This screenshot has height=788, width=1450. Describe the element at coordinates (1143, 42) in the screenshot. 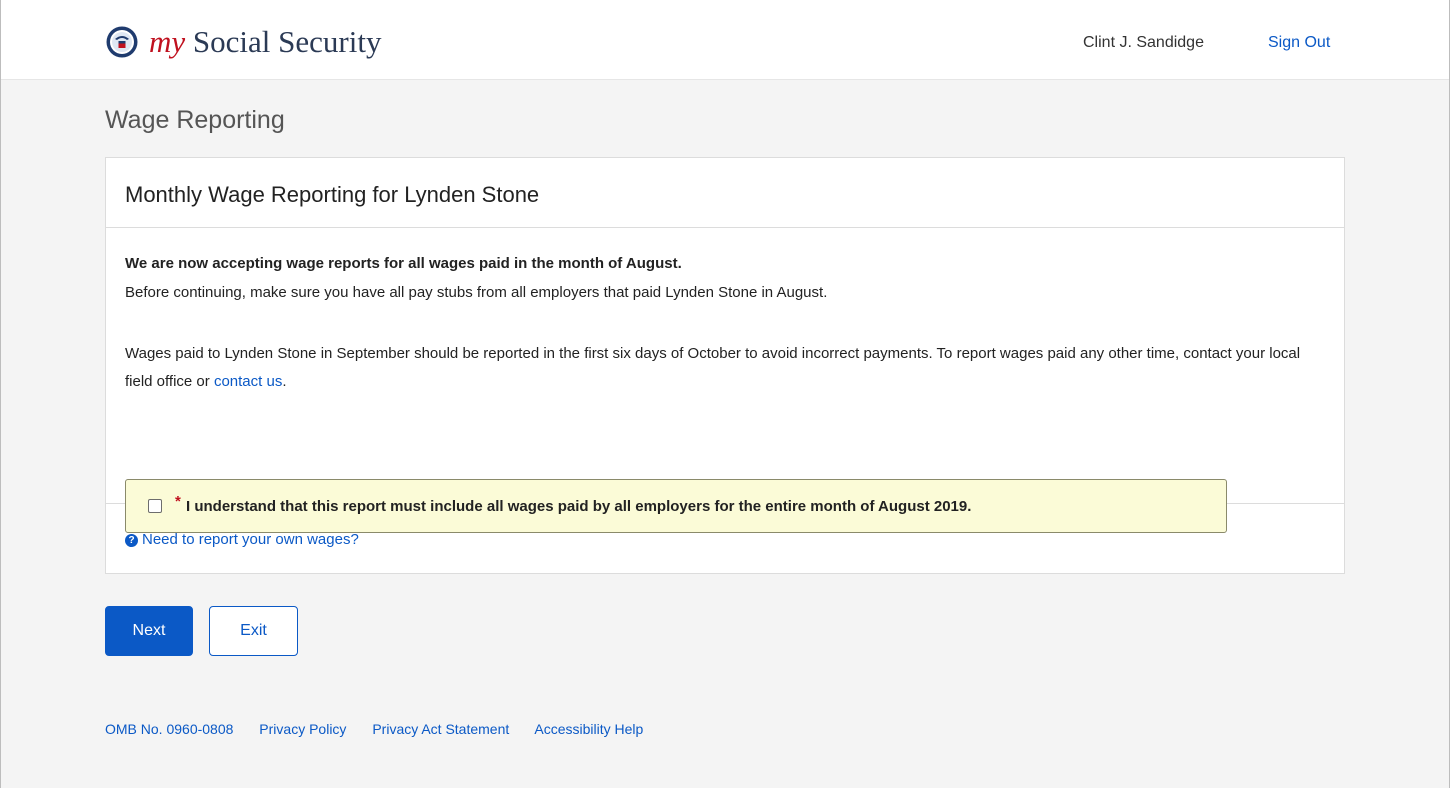

I see `user-name: Clint J. Sandidge` at that location.